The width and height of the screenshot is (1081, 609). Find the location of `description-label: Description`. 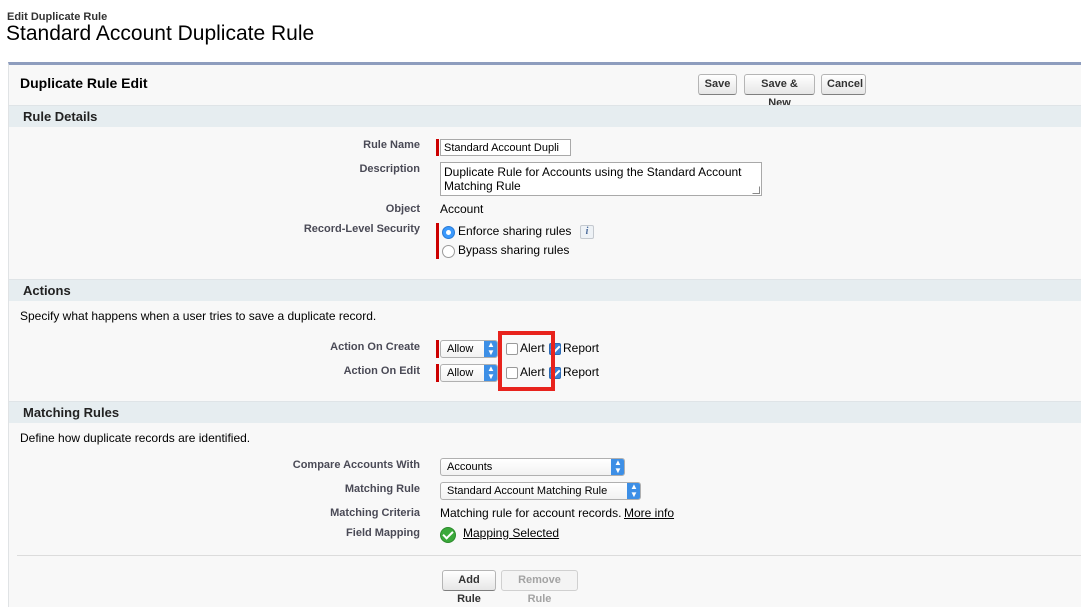

description-label: Description is located at coordinates (389, 169).